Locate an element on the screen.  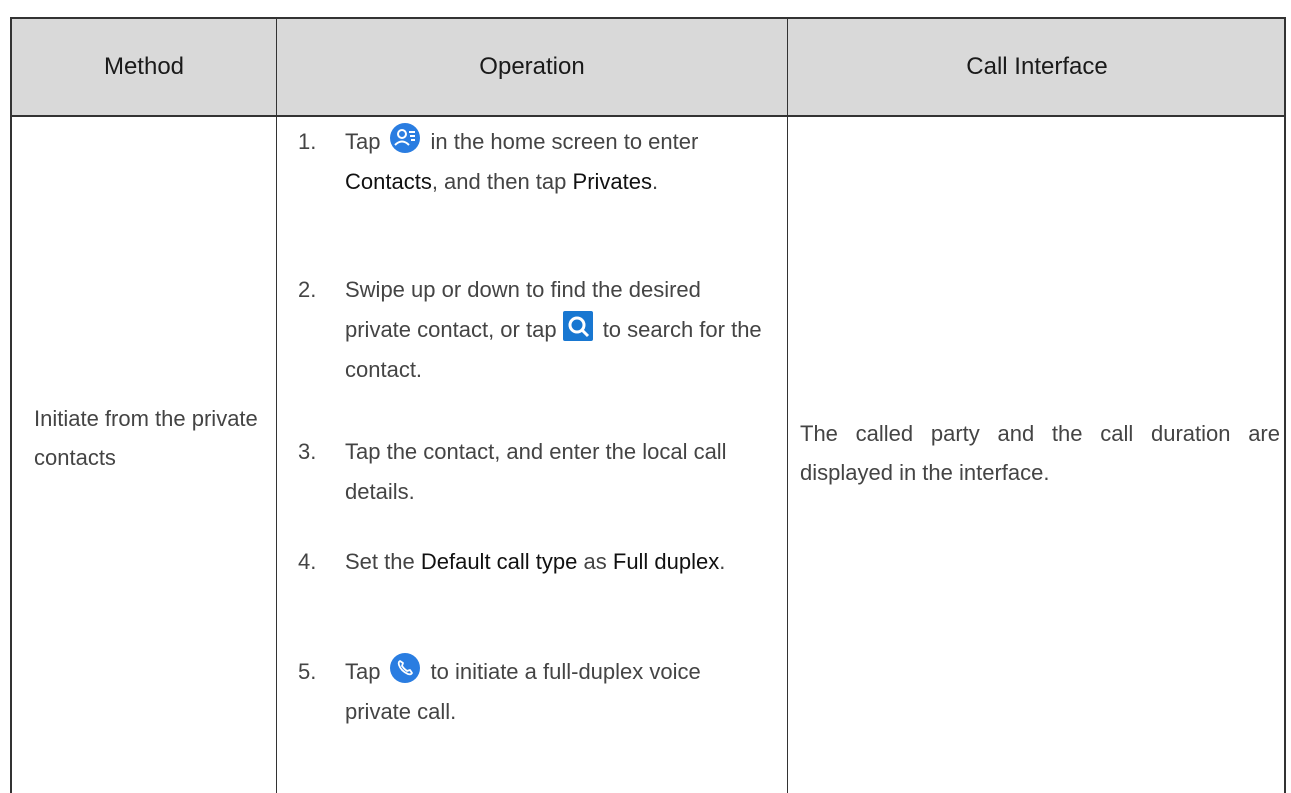
step-text: as is located at coordinates (595, 561).